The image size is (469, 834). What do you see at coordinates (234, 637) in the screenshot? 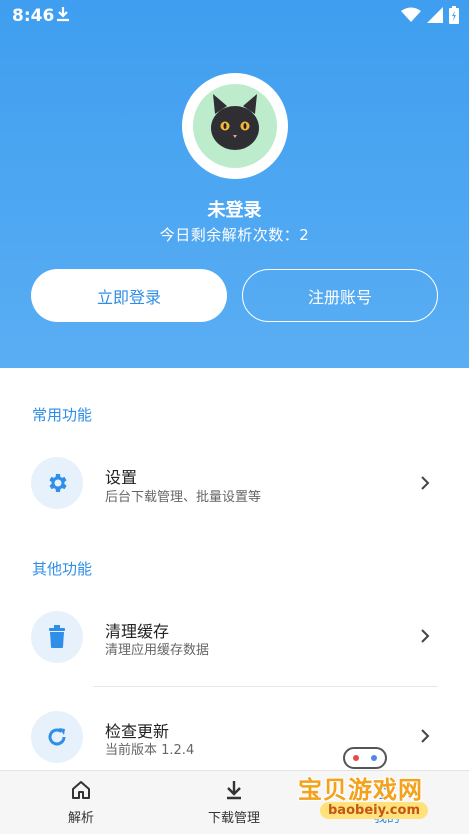
I see `clear-cache-item: 清理缓存 清理应用缓存数据` at bounding box center [234, 637].